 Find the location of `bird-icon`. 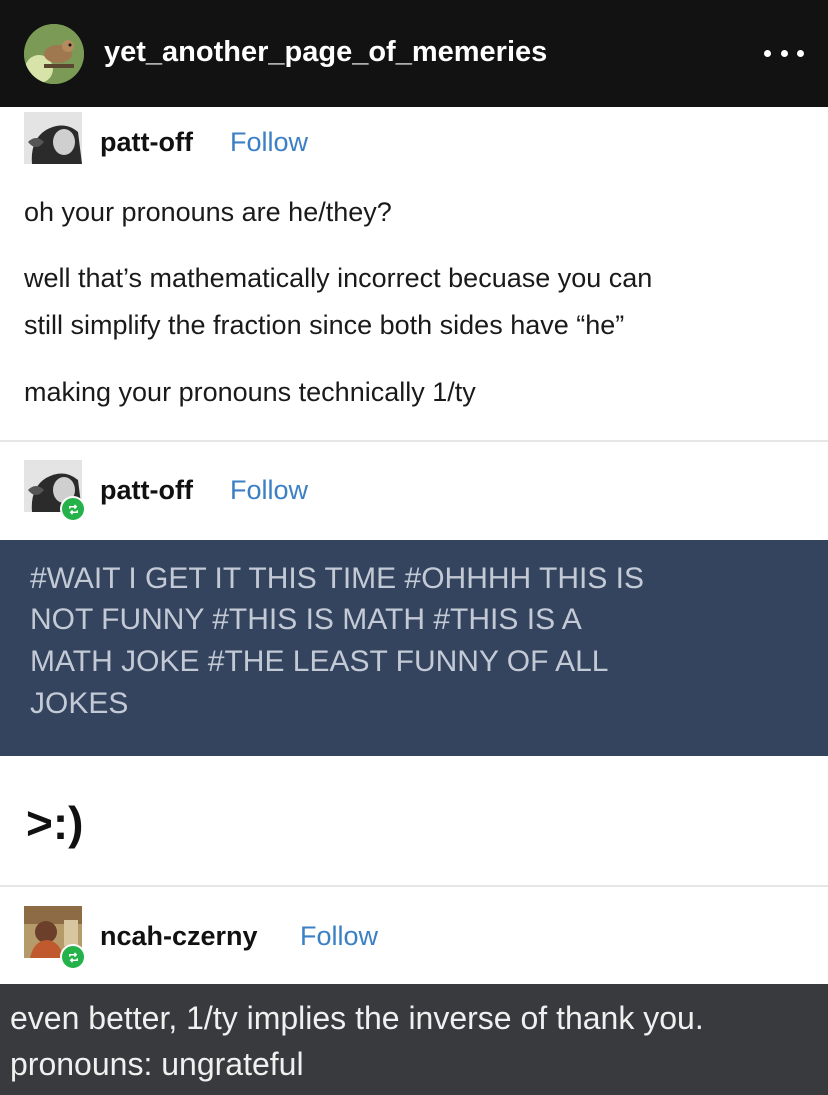

bird-icon is located at coordinates (54, 54).